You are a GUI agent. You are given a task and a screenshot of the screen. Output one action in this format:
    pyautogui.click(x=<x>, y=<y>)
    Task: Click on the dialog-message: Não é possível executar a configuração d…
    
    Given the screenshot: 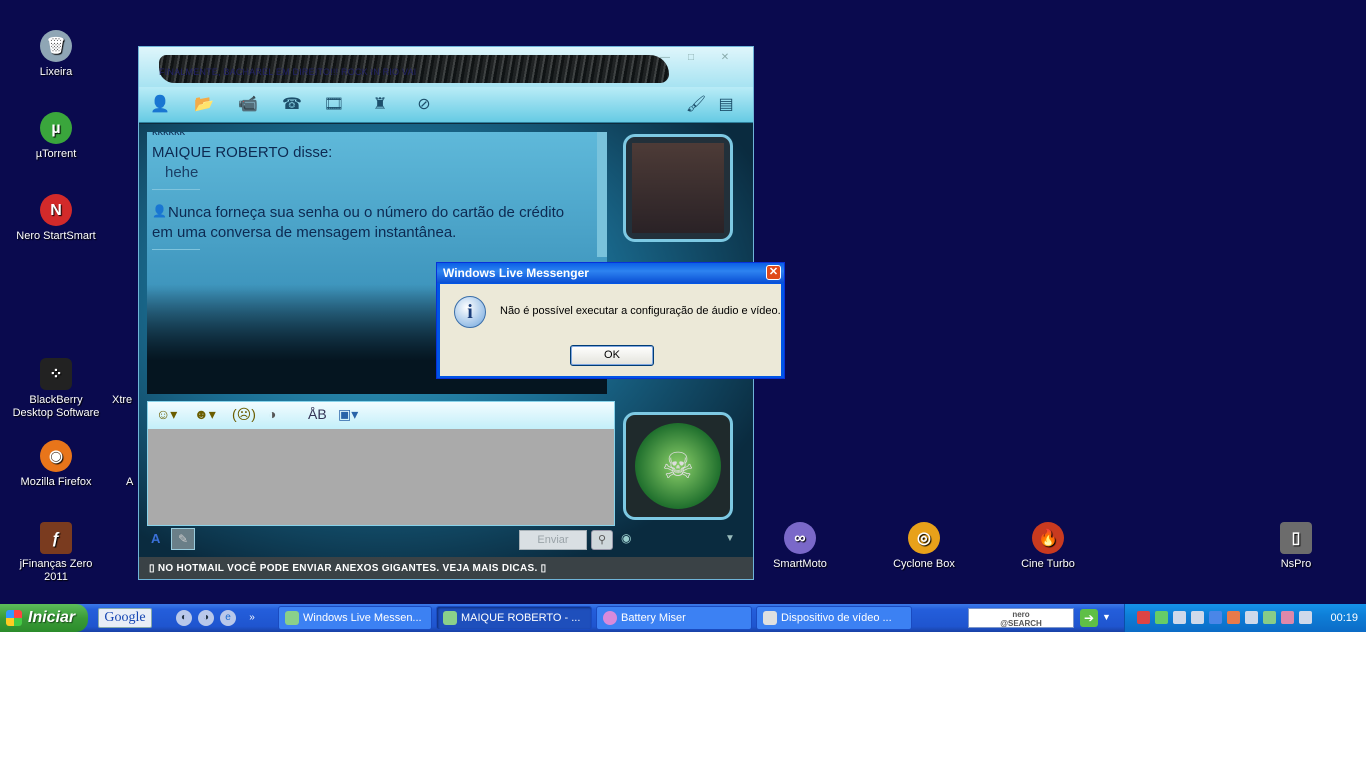 What is the action you would take?
    pyautogui.click(x=640, y=311)
    